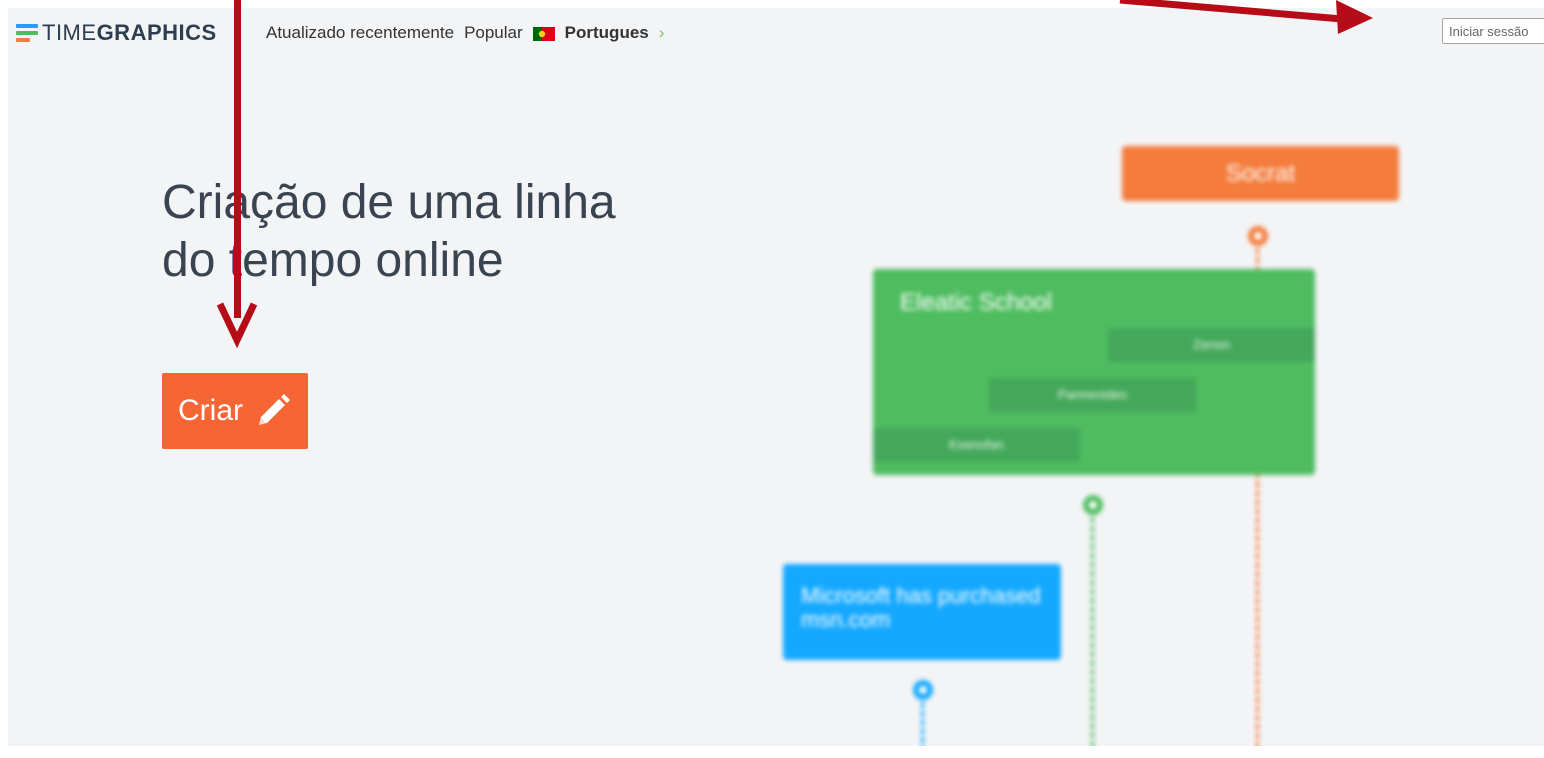 The height and width of the screenshot is (758, 1544). Describe the element at coordinates (543, 33) in the screenshot. I see `portugal-flag-icon` at that location.